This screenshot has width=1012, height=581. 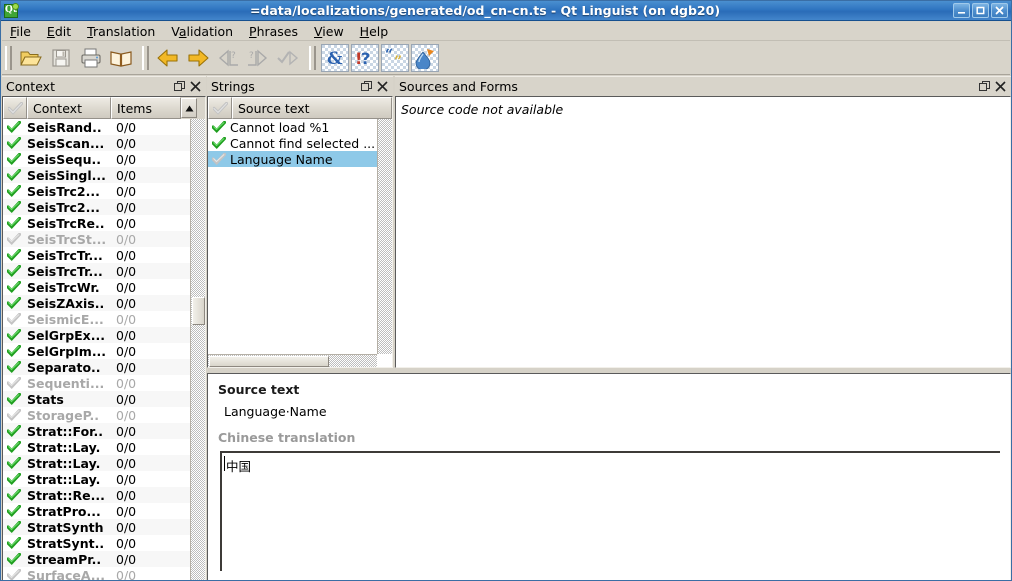 I want to click on context-row: SeismicE... 0/0, so click(x=104, y=319).